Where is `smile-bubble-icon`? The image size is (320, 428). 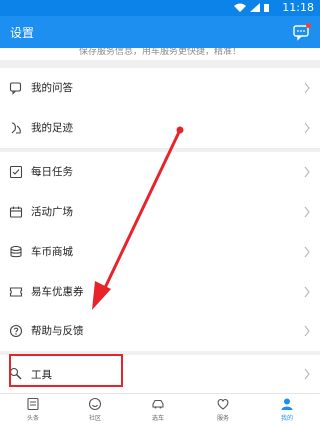
smile-bubble-icon is located at coordinates (95, 404).